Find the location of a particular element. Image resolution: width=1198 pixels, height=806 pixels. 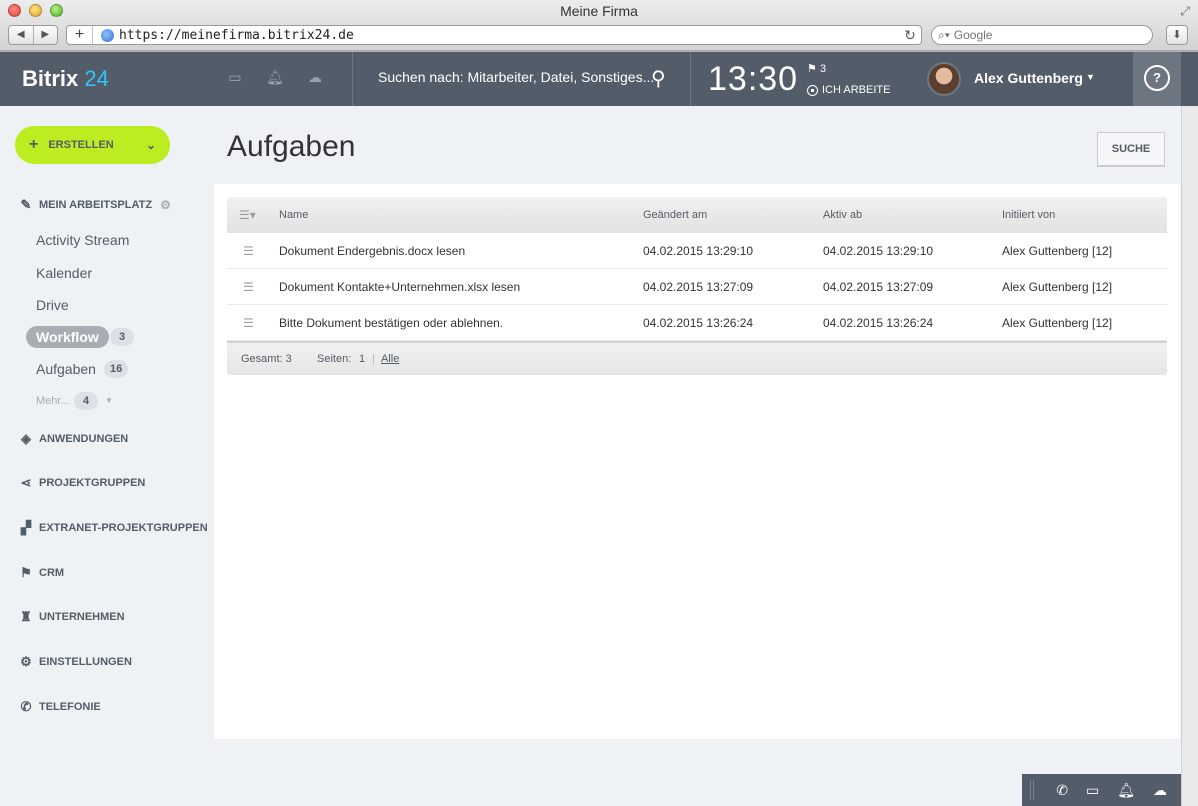

user-name: Alex Guttenberg is located at coordinates (1028, 78).